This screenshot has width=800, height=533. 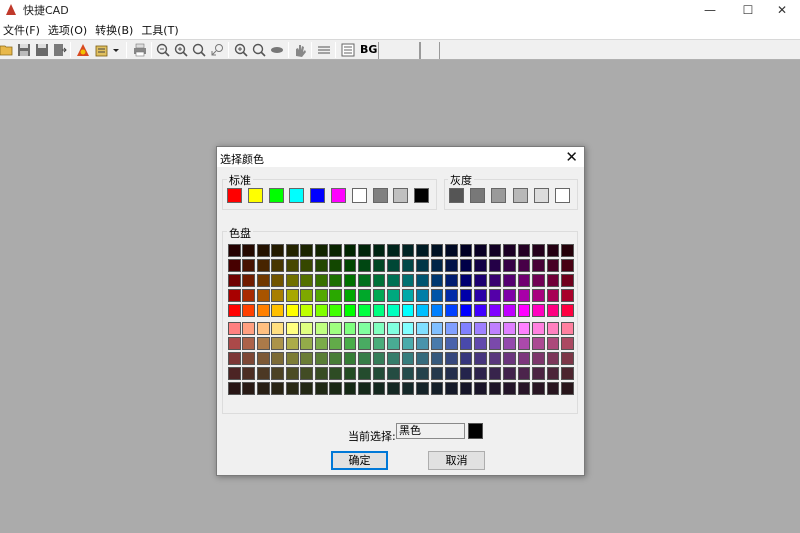 I want to click on color-combobox, so click(x=430, y=50).